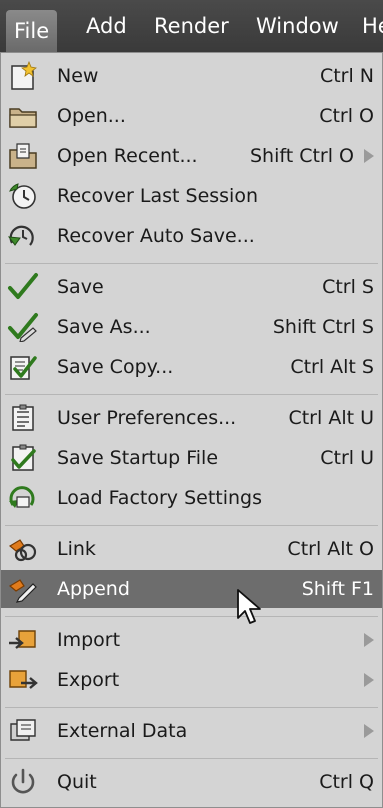 The height and width of the screenshot is (808, 383). What do you see at coordinates (191, 680) in the screenshot?
I see `menu-item-export: Export` at bounding box center [191, 680].